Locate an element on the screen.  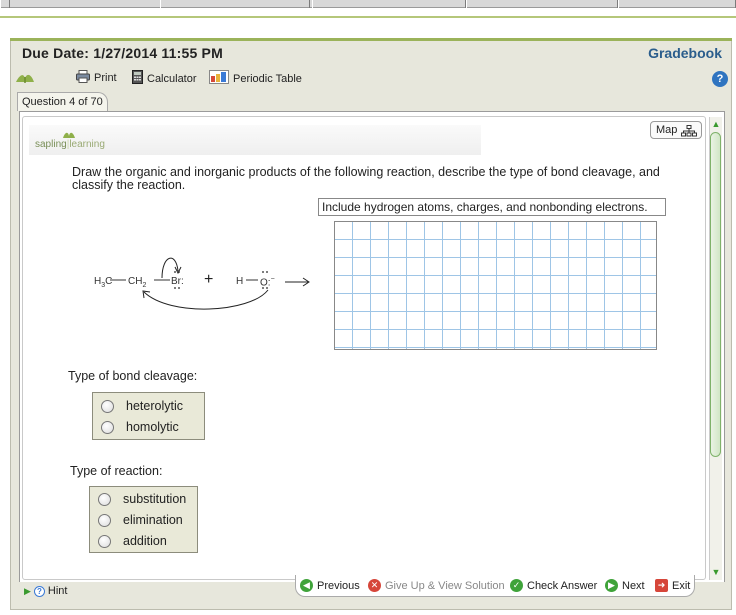
periodic-table-button: Periodic Table is located at coordinates (255, 78).